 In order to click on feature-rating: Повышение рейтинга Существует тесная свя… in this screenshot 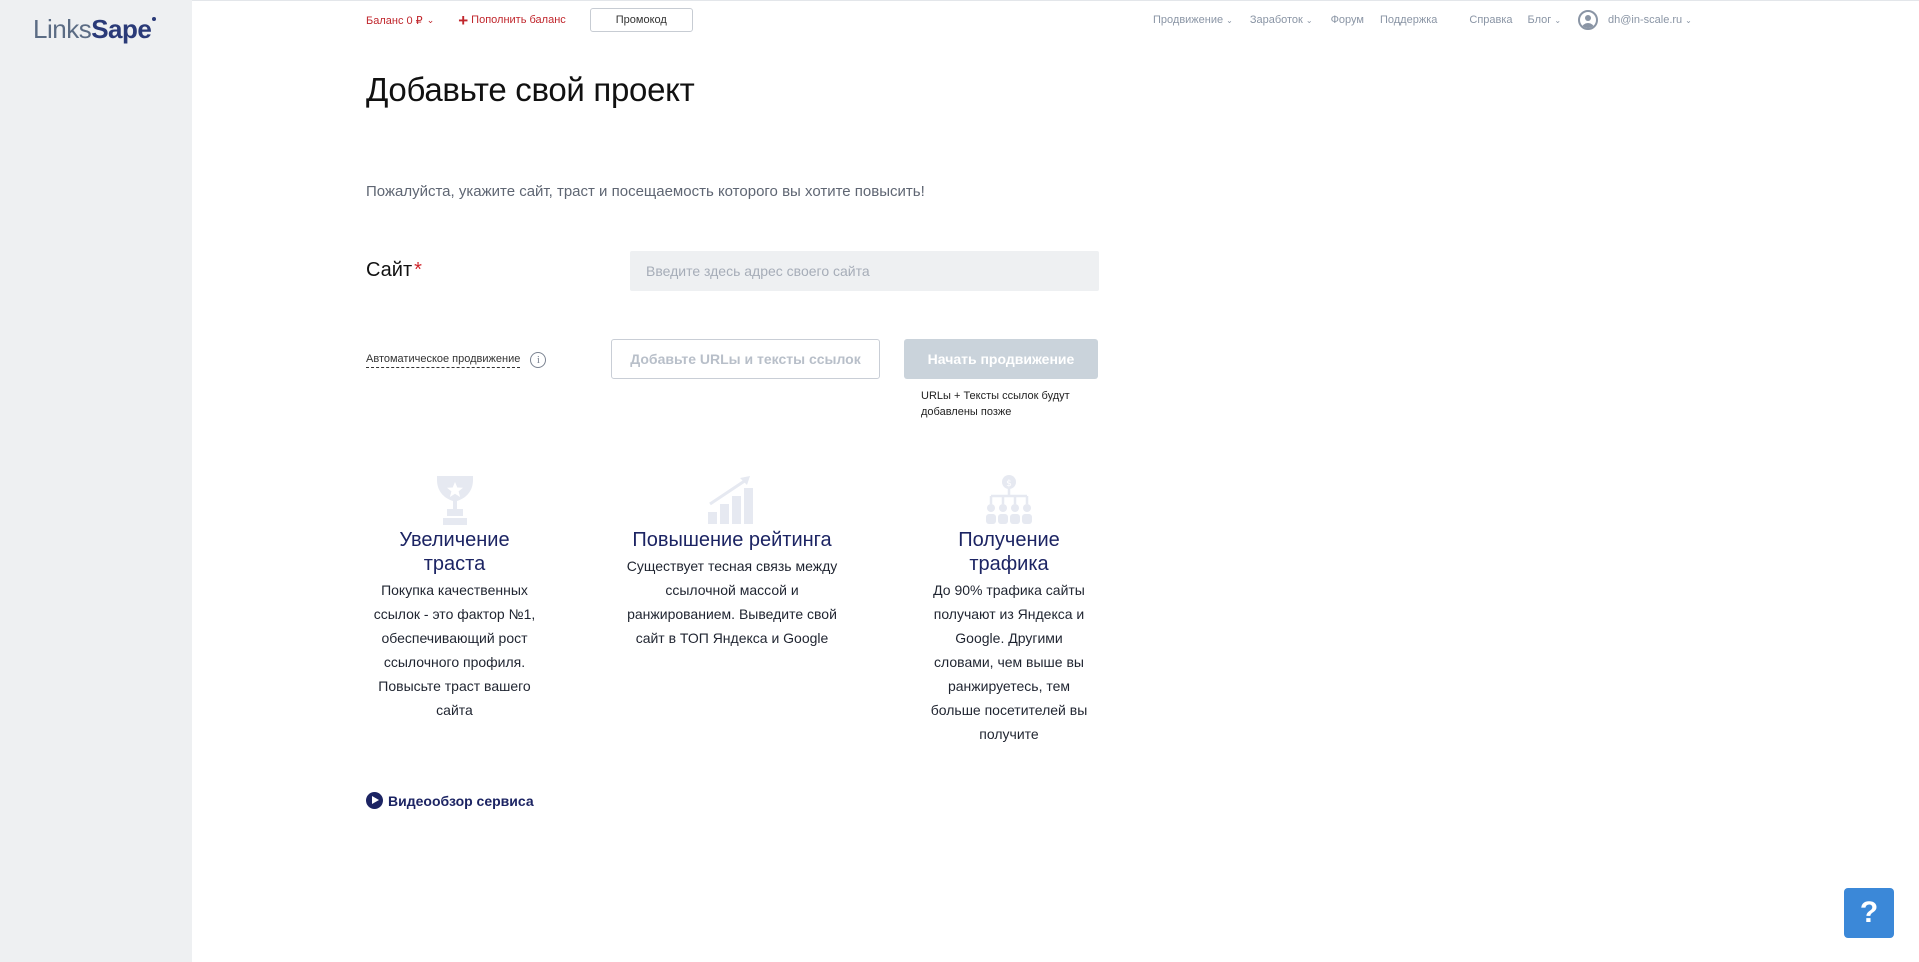, I will do `click(732, 562)`.